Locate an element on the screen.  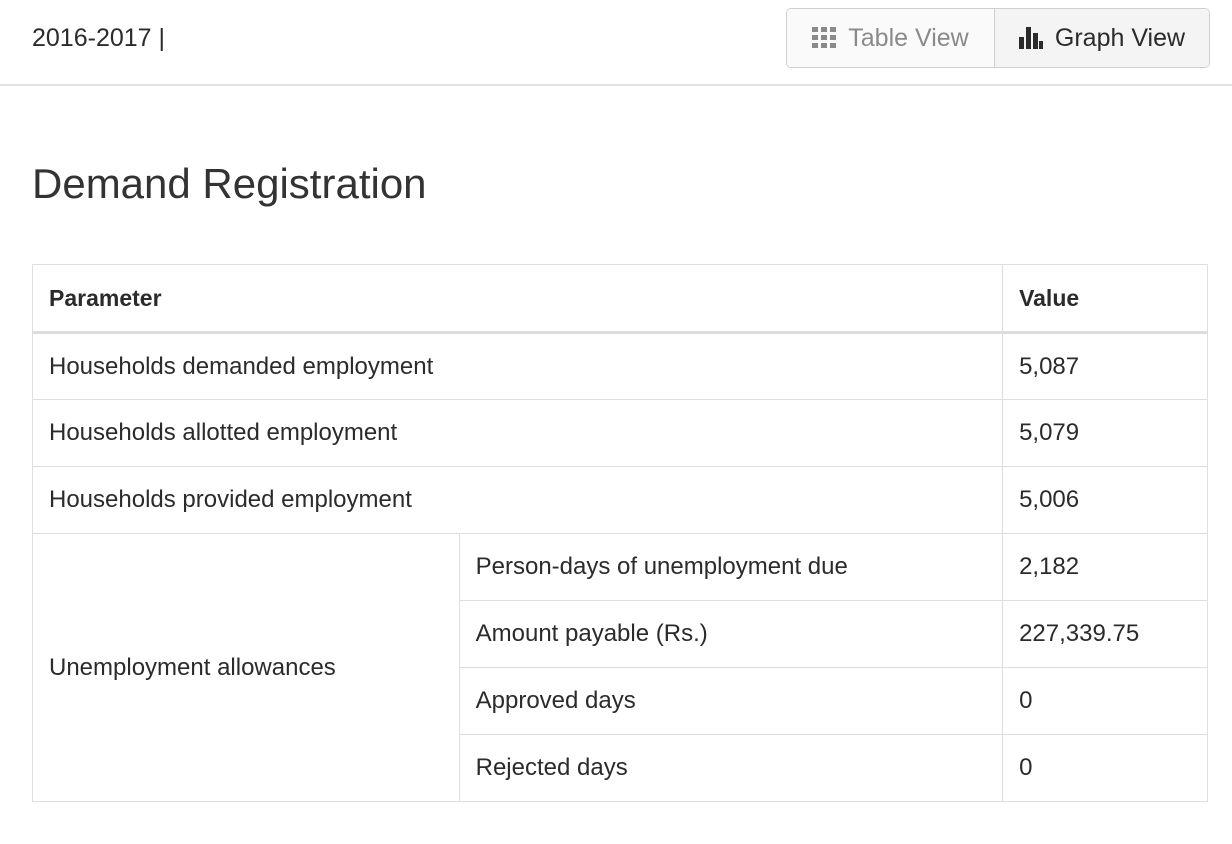
period-label: 2016-2017 | is located at coordinates (98, 38).